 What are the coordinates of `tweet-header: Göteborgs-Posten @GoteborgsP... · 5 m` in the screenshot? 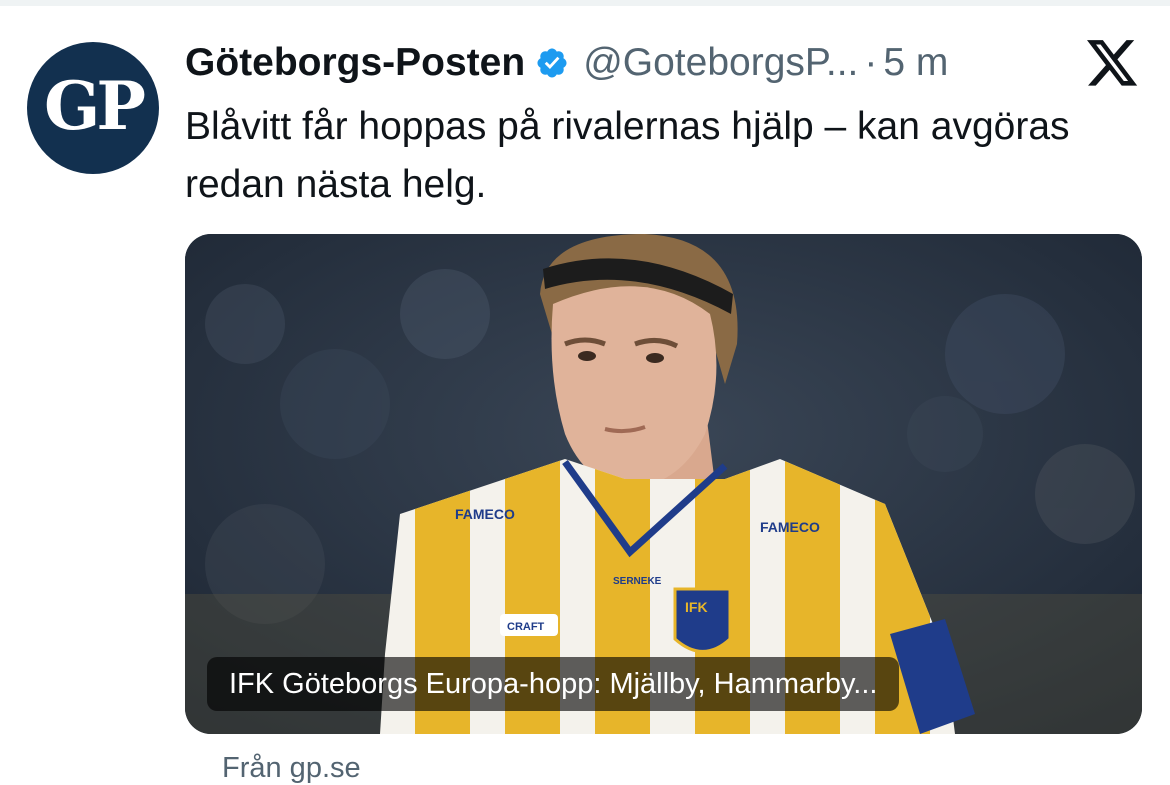 It's located at (566, 63).